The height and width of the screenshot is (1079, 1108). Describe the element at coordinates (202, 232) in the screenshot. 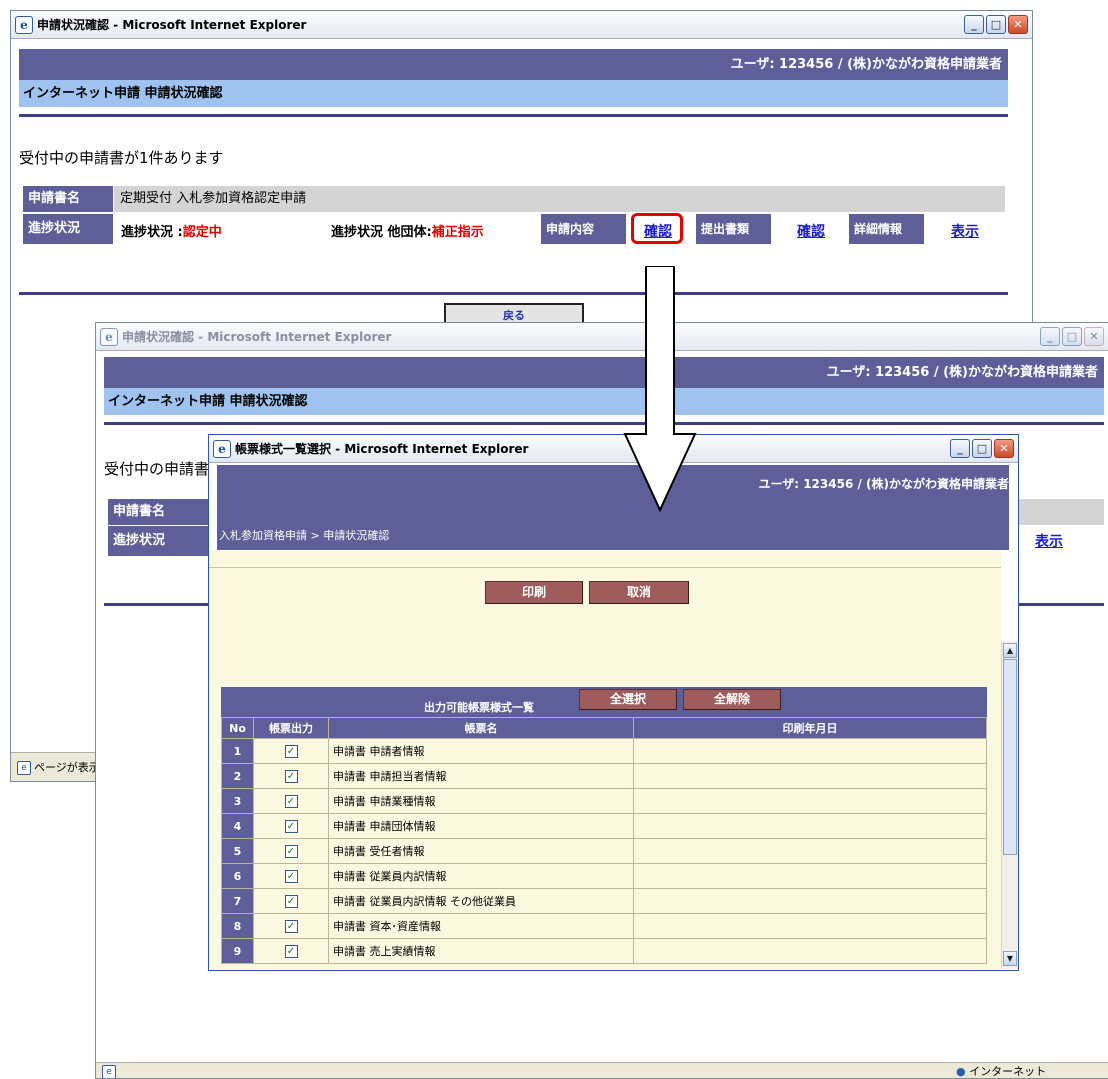

I see `progress-status-value: 認定中` at that location.